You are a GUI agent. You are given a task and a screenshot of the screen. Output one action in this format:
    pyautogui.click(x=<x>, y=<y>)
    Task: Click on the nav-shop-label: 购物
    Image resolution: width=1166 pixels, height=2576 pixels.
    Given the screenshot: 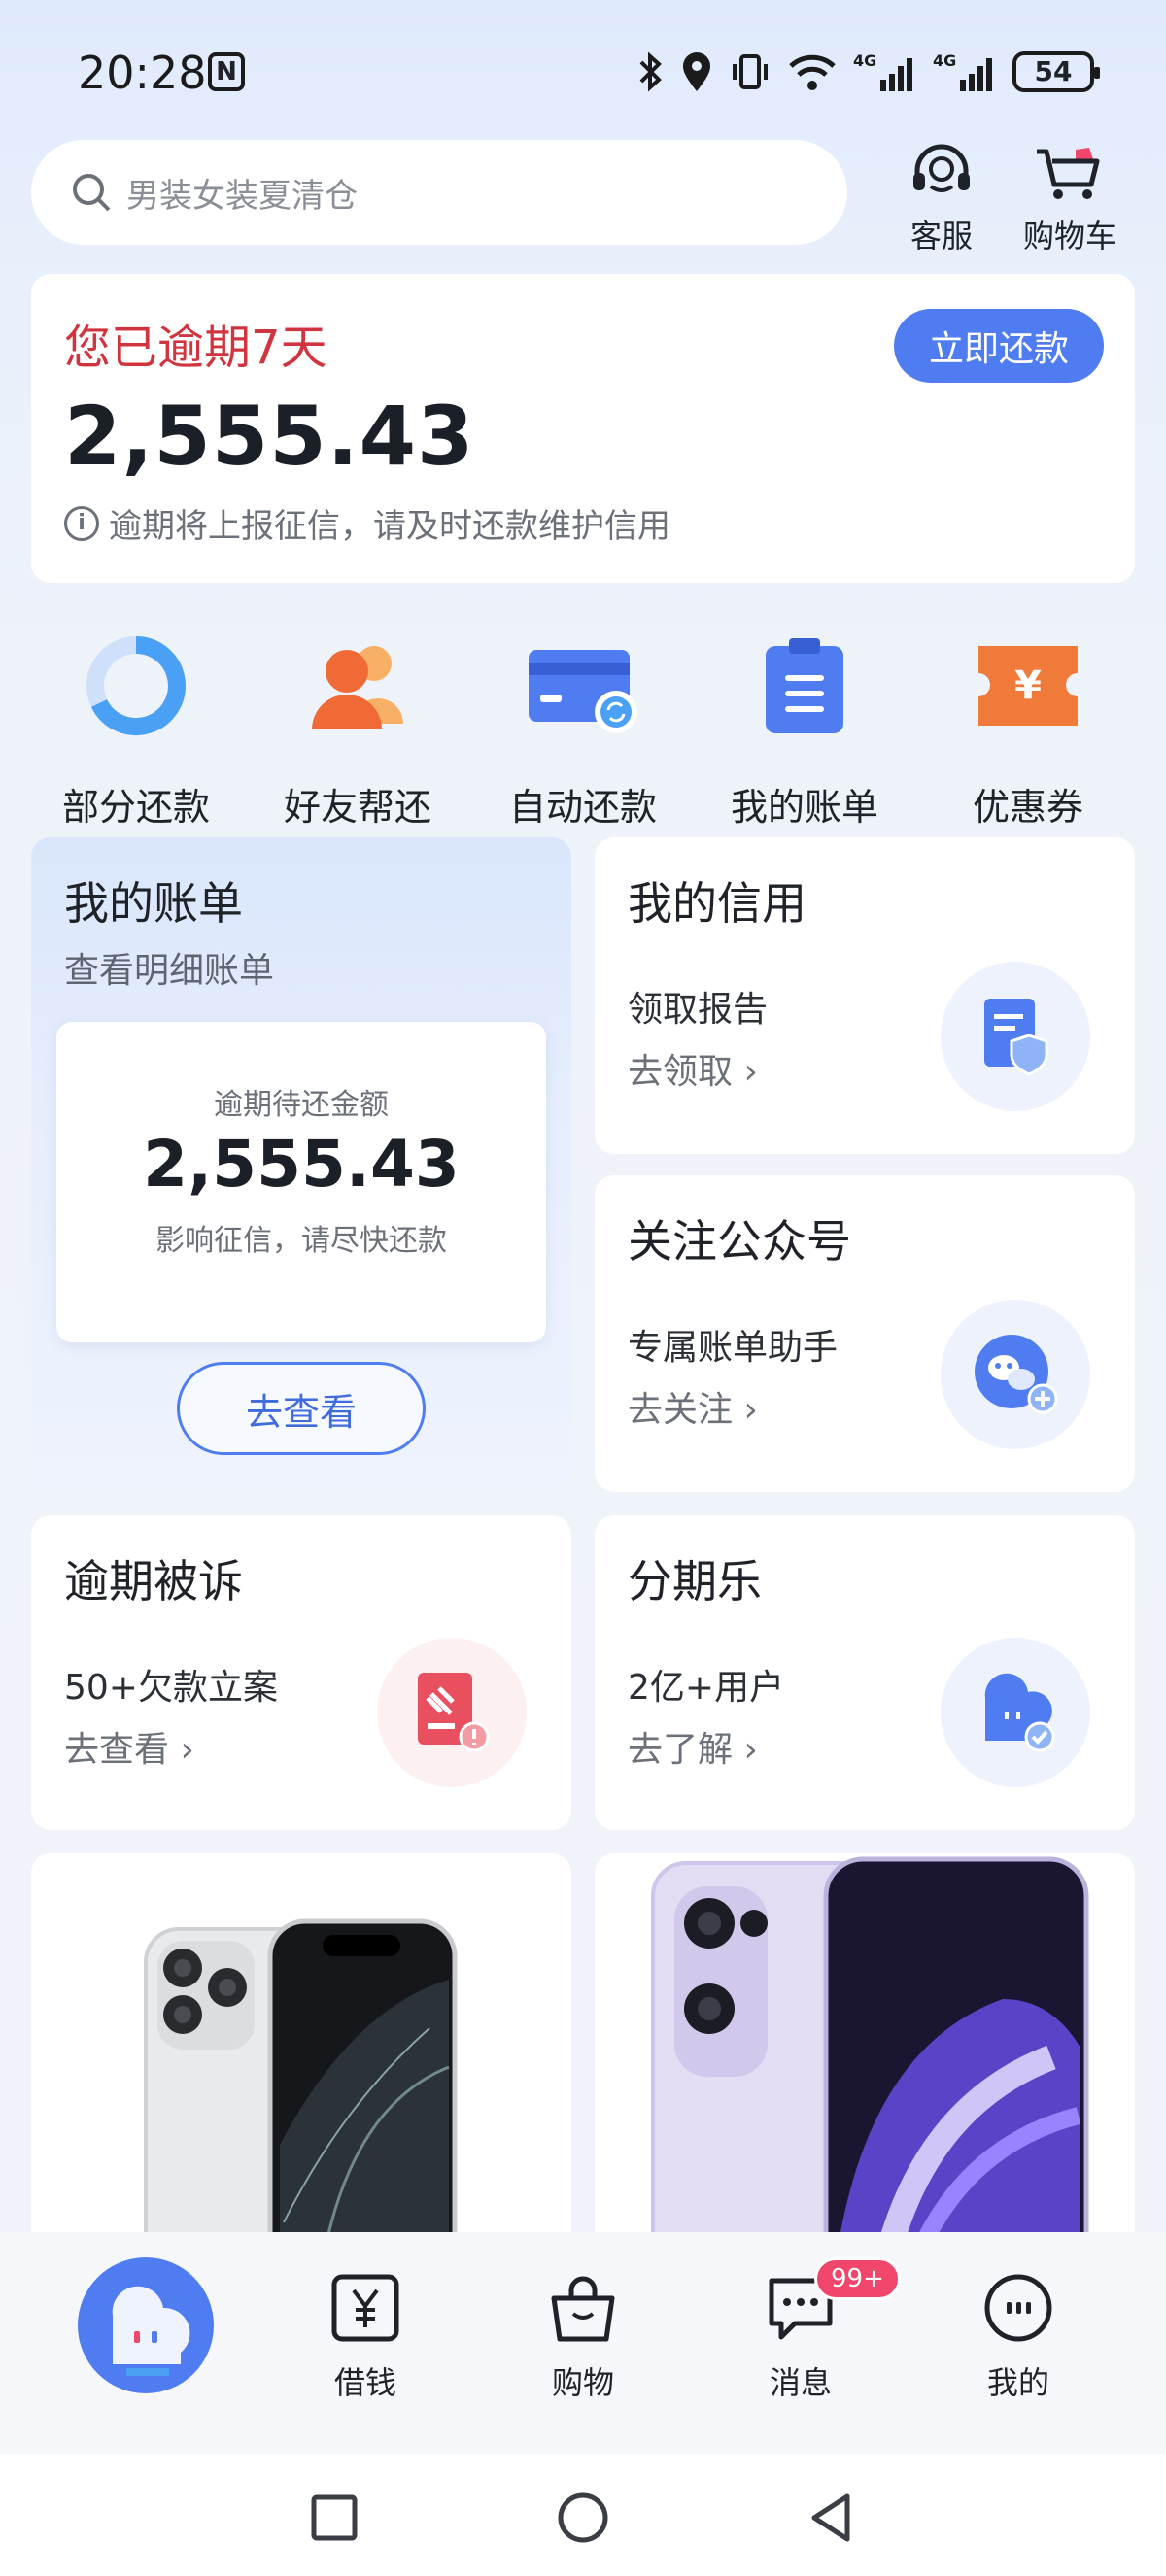 What is the action you would take?
    pyautogui.click(x=582, y=2382)
    